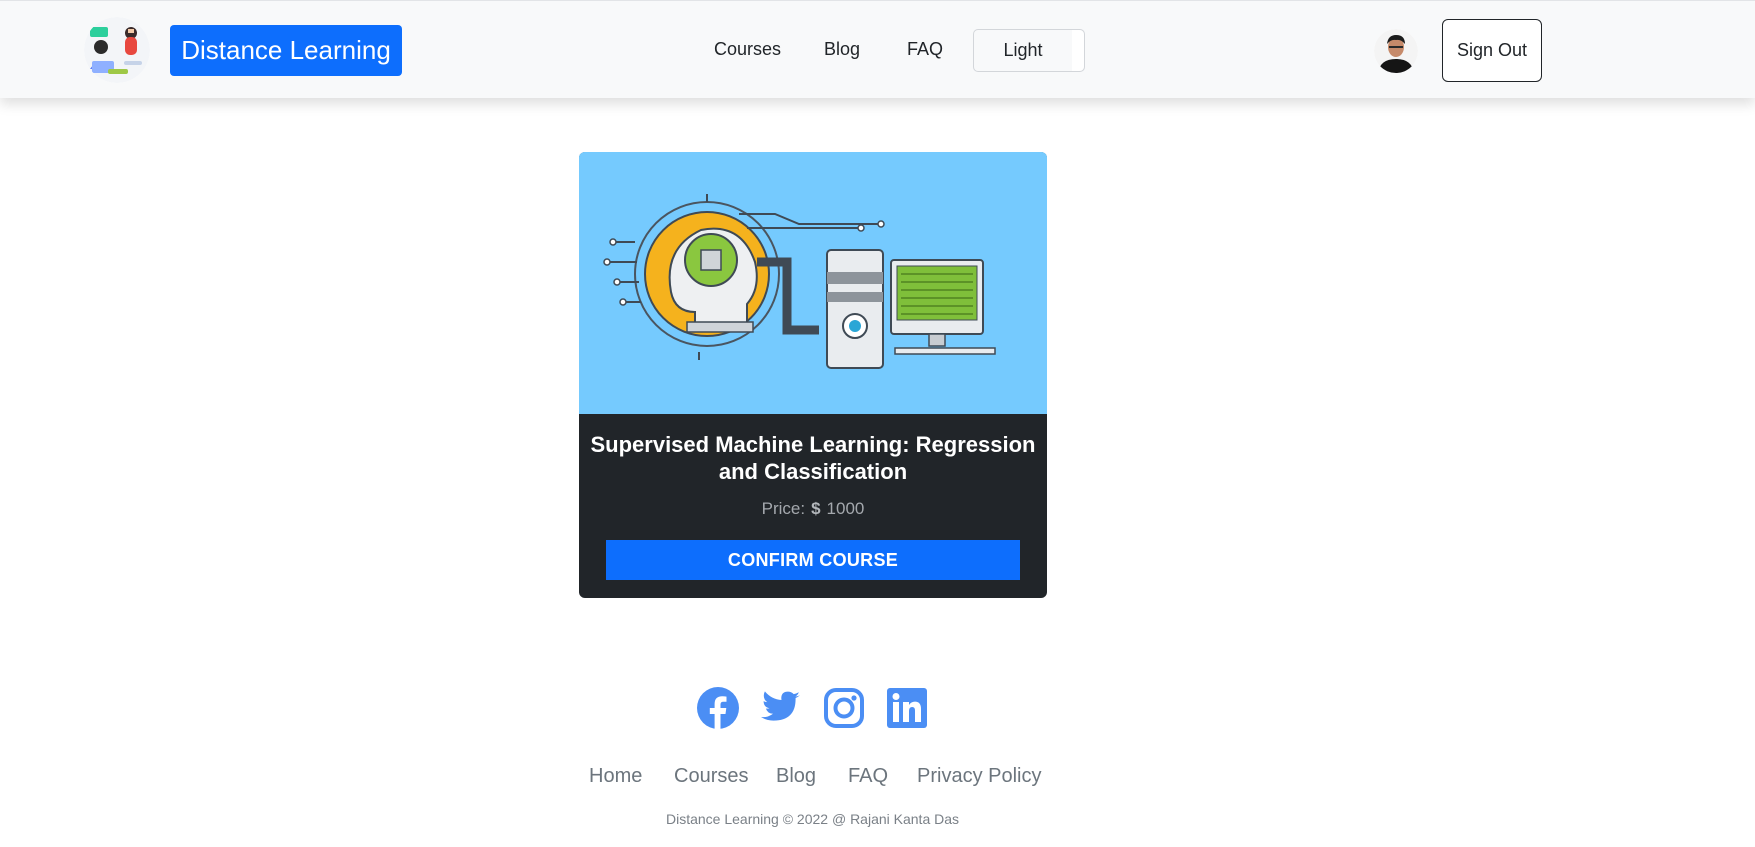 The width and height of the screenshot is (1755, 847). What do you see at coordinates (1492, 50) in the screenshot?
I see `sign-out-button: Sign Out` at bounding box center [1492, 50].